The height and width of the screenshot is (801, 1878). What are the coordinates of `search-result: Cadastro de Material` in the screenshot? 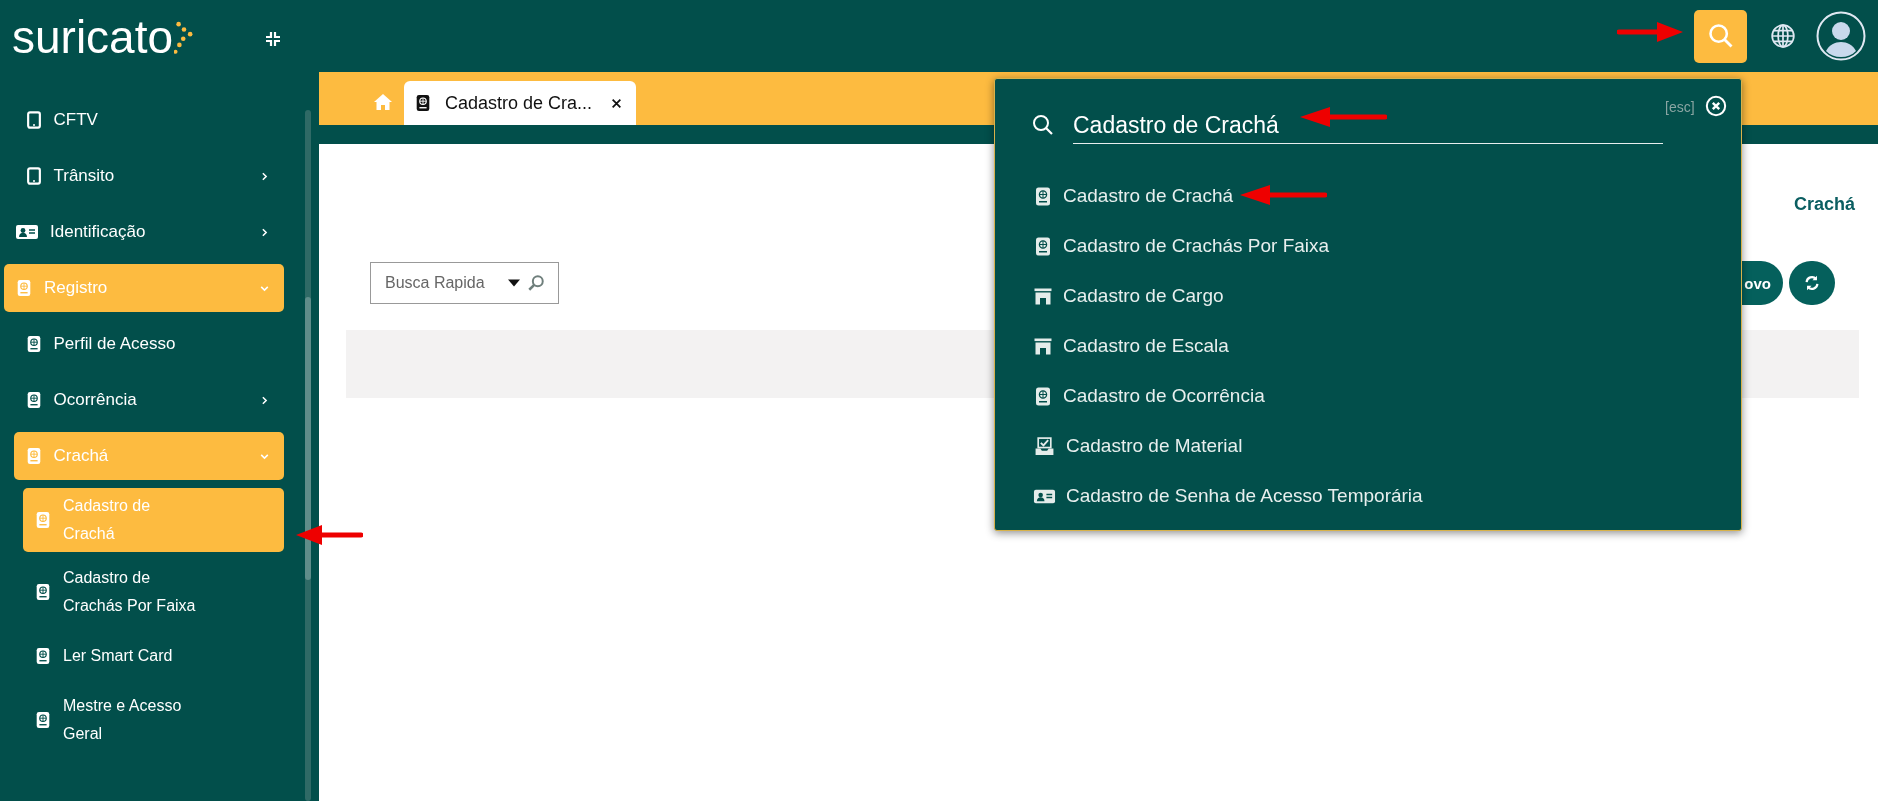 It's located at (1387, 446).